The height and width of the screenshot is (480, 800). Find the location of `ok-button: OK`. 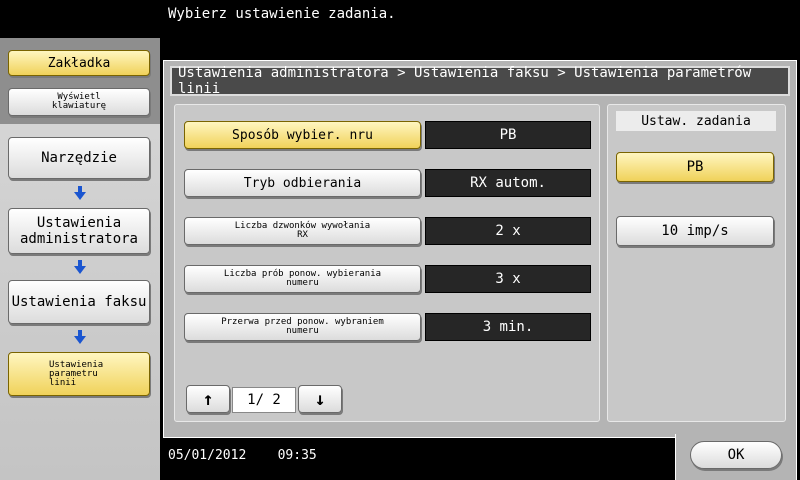

ok-button: OK is located at coordinates (736, 455).